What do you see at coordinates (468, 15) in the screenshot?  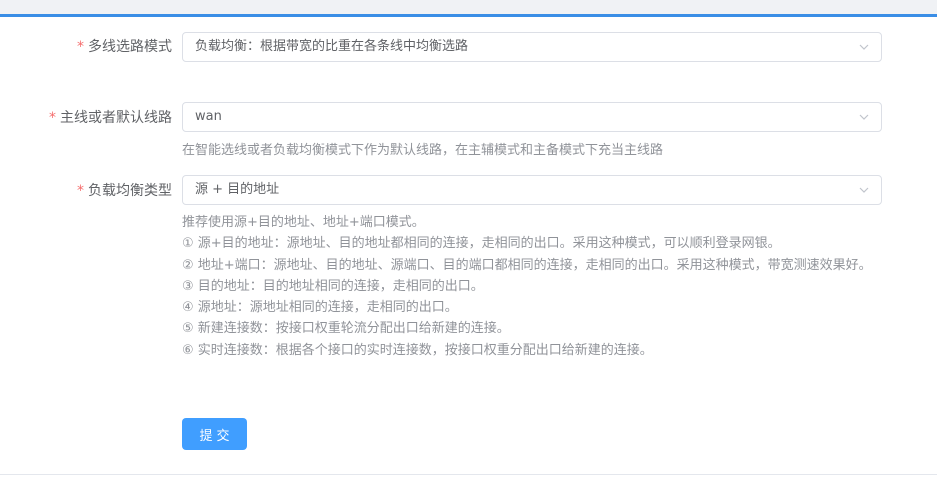 I see `top-accent-line` at bounding box center [468, 15].